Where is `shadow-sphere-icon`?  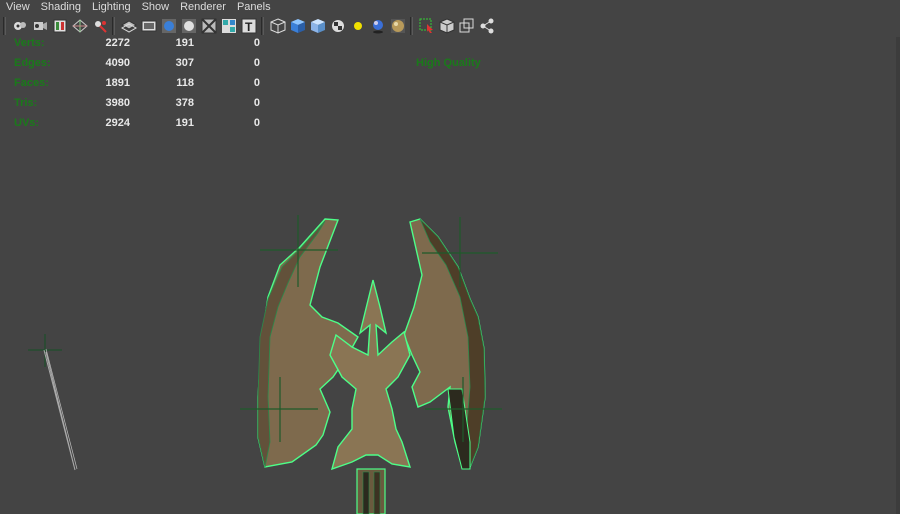 shadow-sphere-icon is located at coordinates (378, 26).